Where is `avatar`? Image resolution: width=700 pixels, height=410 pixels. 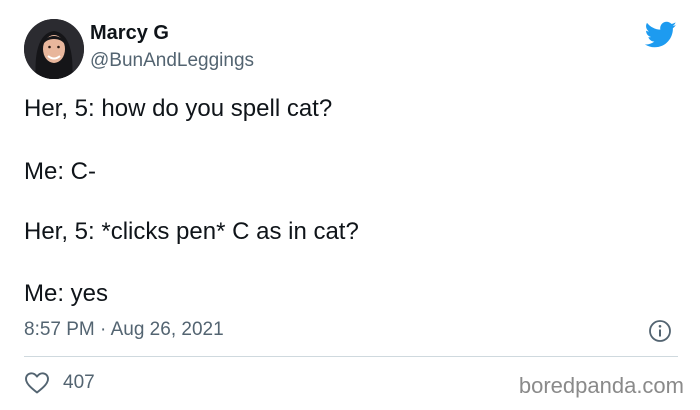 avatar is located at coordinates (54, 49).